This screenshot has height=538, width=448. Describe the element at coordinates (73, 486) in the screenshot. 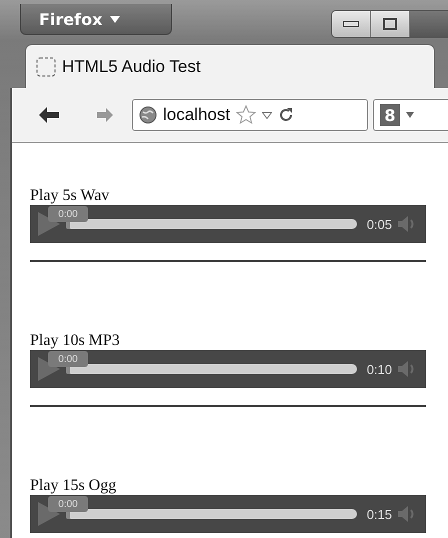

I see `audio-label: Play 15s Ogg` at that location.